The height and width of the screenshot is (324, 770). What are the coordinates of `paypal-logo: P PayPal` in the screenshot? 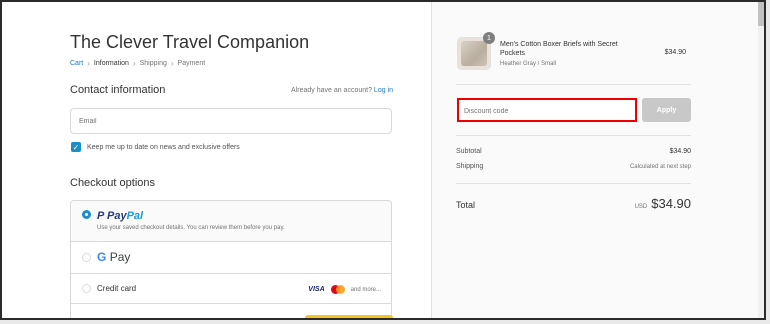 It's located at (120, 216).